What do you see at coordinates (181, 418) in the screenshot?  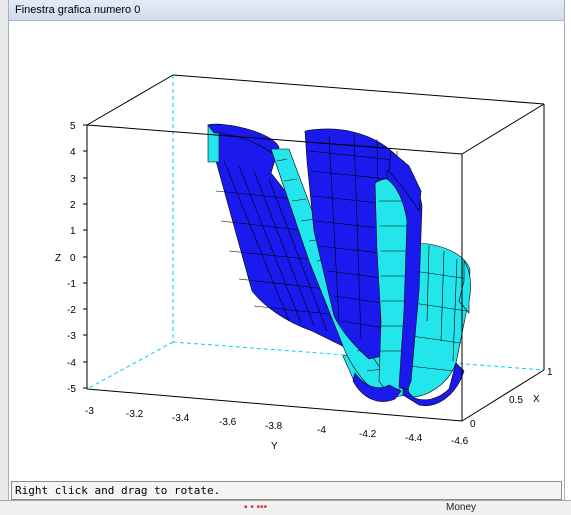 I see `y-tick: -3.4` at bounding box center [181, 418].